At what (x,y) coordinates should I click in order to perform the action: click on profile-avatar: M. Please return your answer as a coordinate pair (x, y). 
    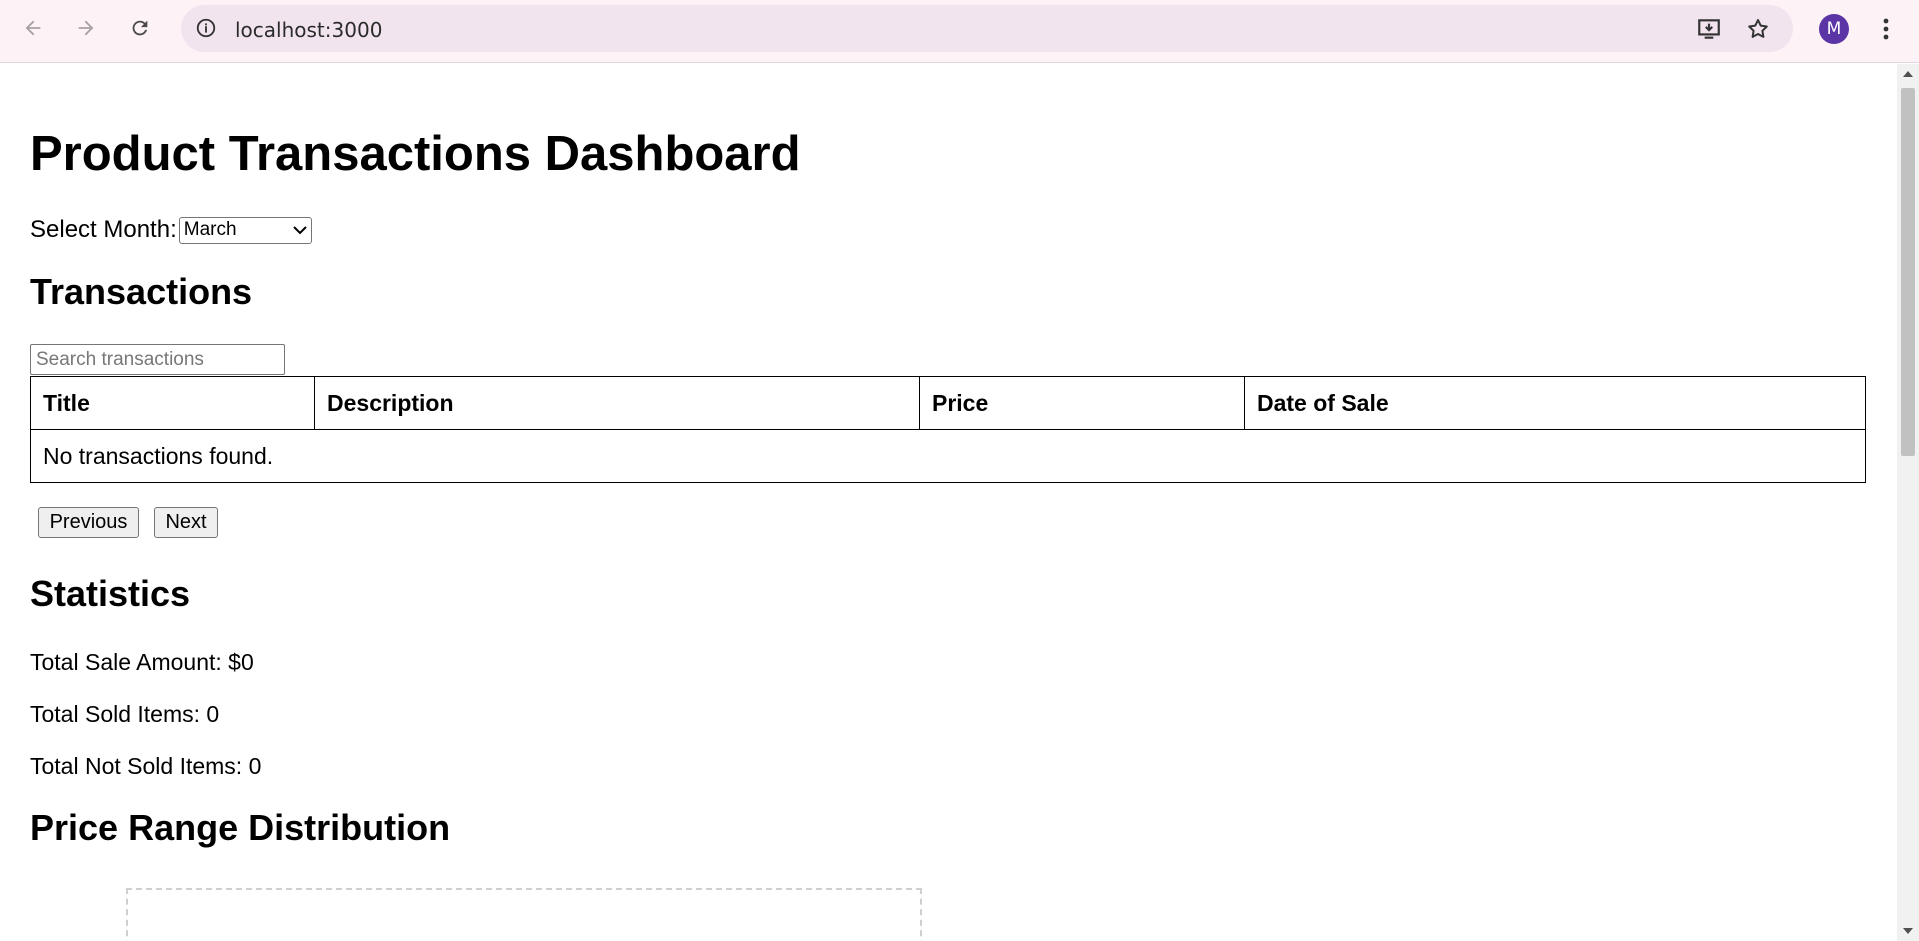
    Looking at the image, I should click on (1834, 29).